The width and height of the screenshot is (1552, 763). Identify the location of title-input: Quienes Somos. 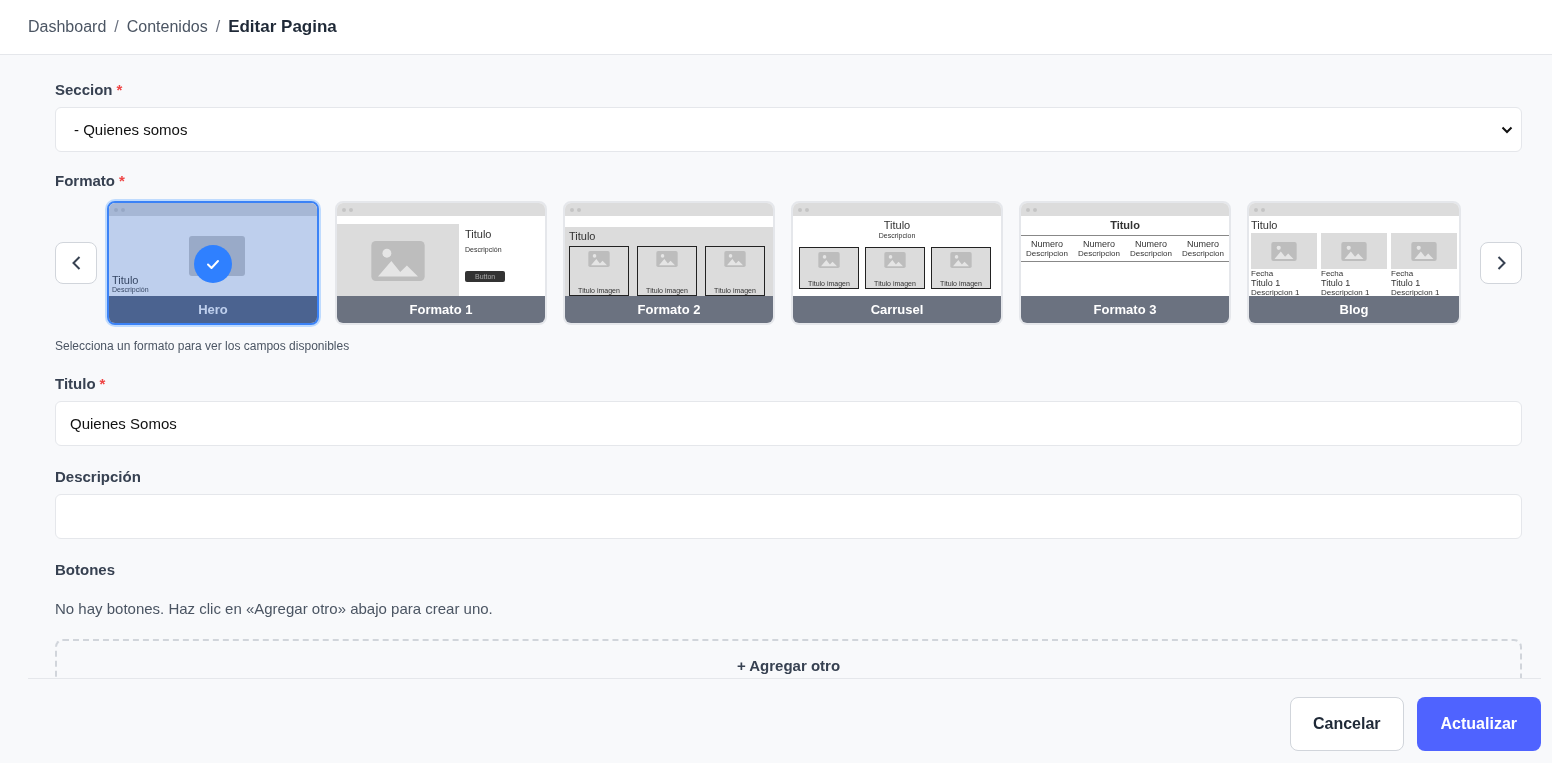
(788, 423).